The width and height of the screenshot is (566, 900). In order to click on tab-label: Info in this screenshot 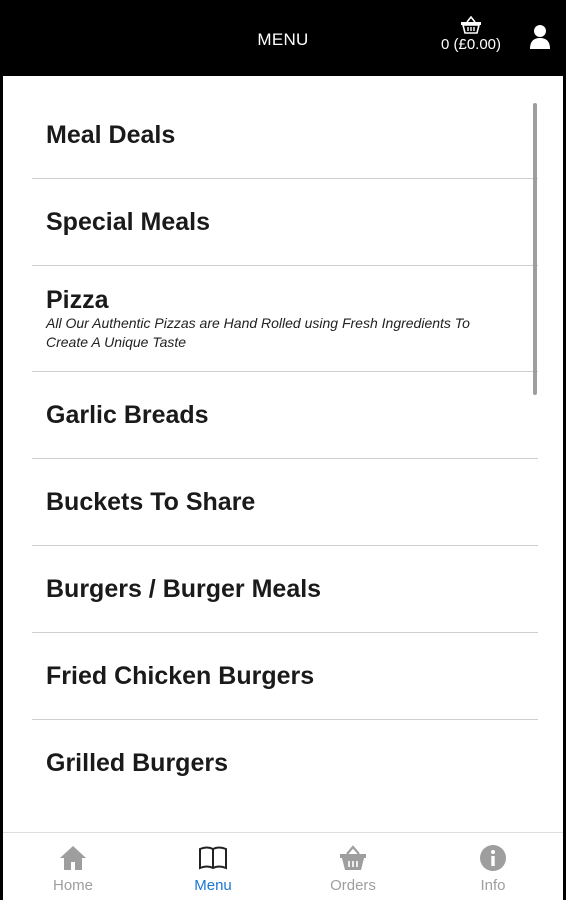, I will do `click(493, 885)`.